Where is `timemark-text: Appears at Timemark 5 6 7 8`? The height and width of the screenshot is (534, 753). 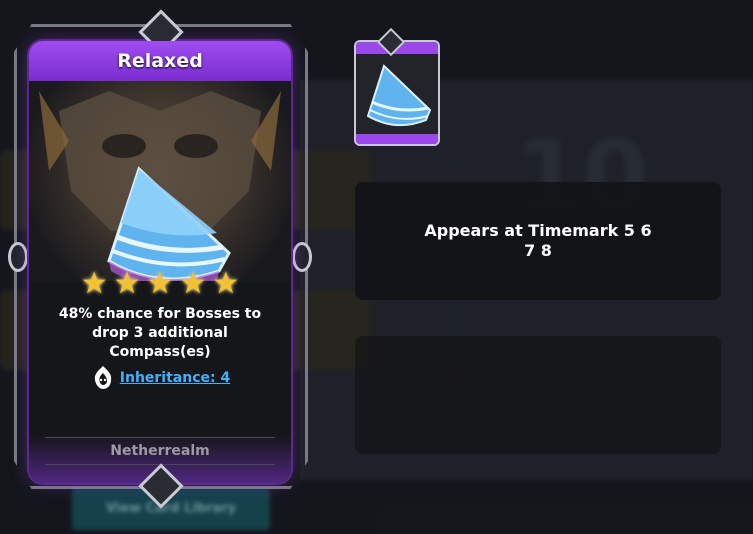
timemark-text: Appears at Timemark 5 6 7 8 is located at coordinates (538, 240).